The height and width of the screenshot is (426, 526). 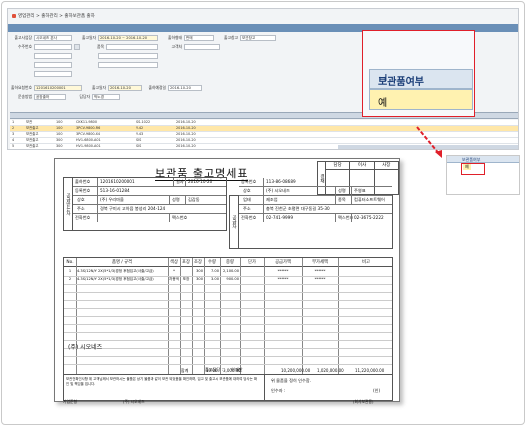 I want to click on supplier-row: 업태 제조업 종목 컴퓨터소프트웨어, so click(x=315, y=200).